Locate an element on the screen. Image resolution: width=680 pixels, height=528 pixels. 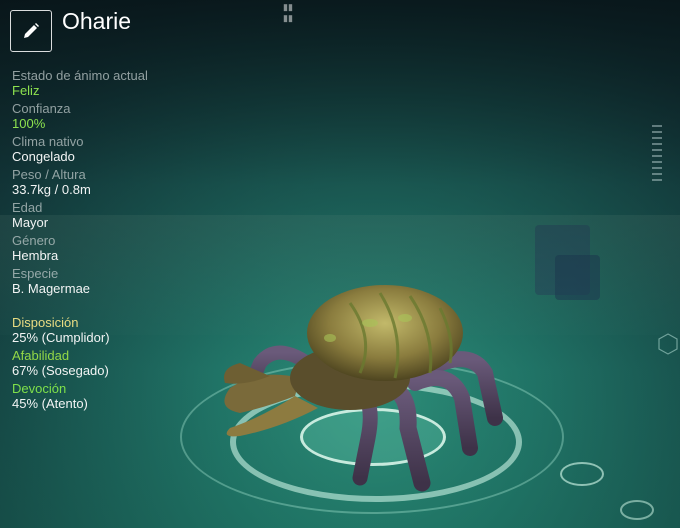
stat-value-age: Mayor is located at coordinates (30, 222).